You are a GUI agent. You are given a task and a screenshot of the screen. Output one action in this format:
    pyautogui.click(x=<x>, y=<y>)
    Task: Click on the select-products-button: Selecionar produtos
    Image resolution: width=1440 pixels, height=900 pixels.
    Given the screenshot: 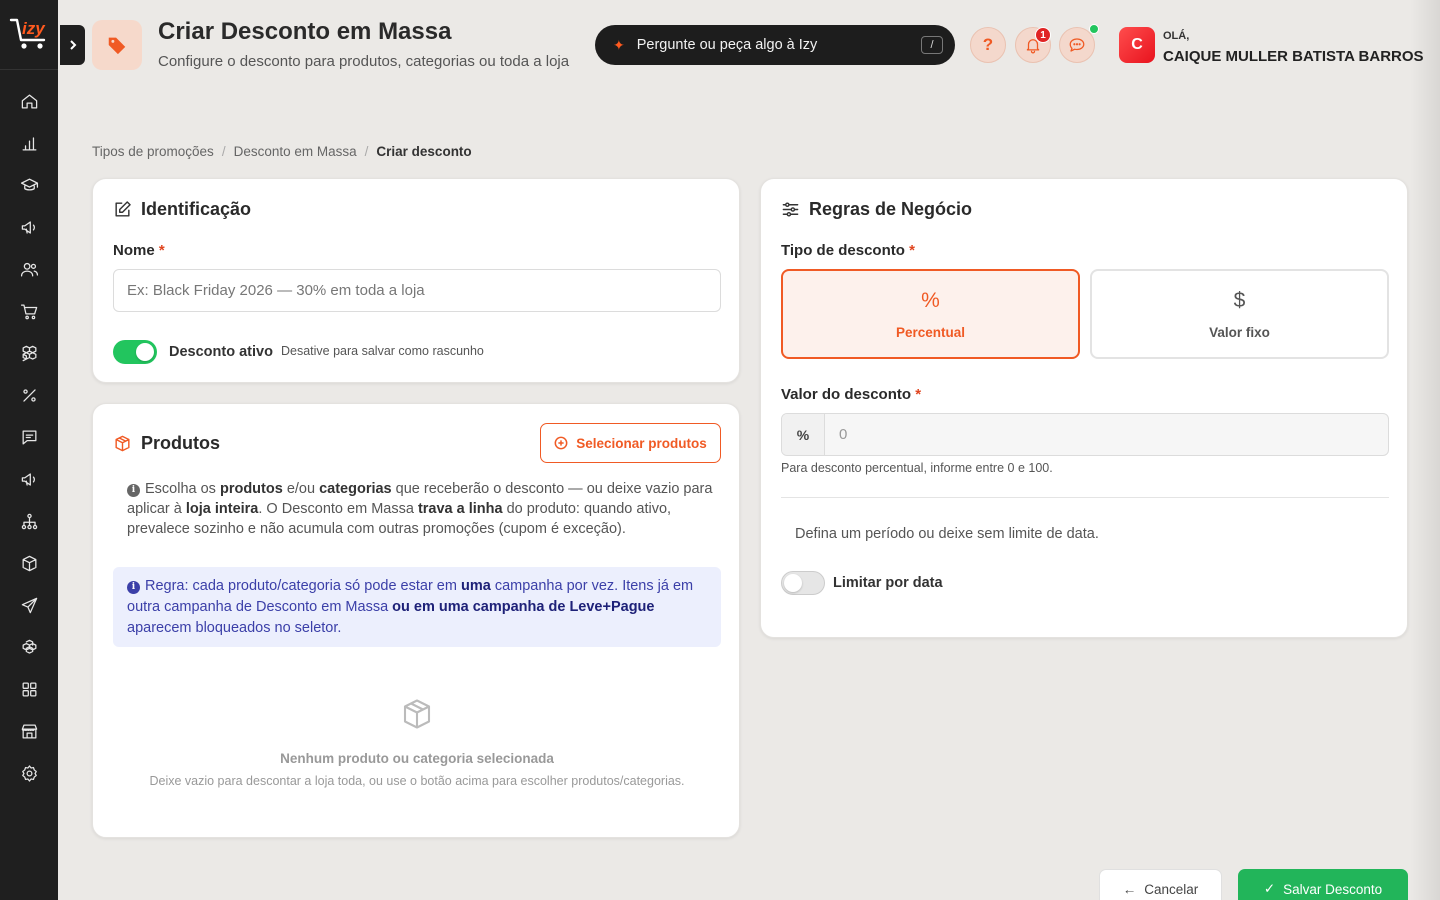 What is the action you would take?
    pyautogui.click(x=630, y=443)
    